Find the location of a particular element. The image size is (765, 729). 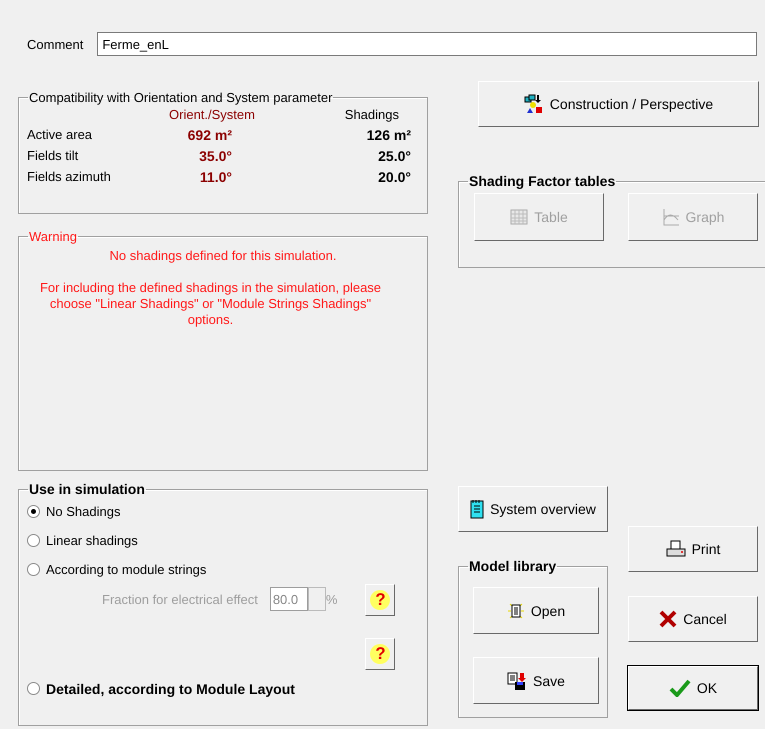

fraction-label: Fraction for electrical effect is located at coordinates (180, 599).